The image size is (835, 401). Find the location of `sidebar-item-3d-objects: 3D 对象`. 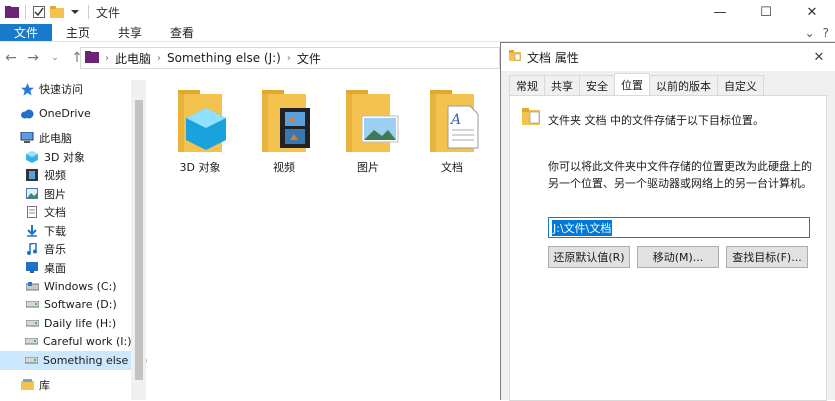

sidebar-item-3d-objects: 3D 对象 is located at coordinates (65, 157).